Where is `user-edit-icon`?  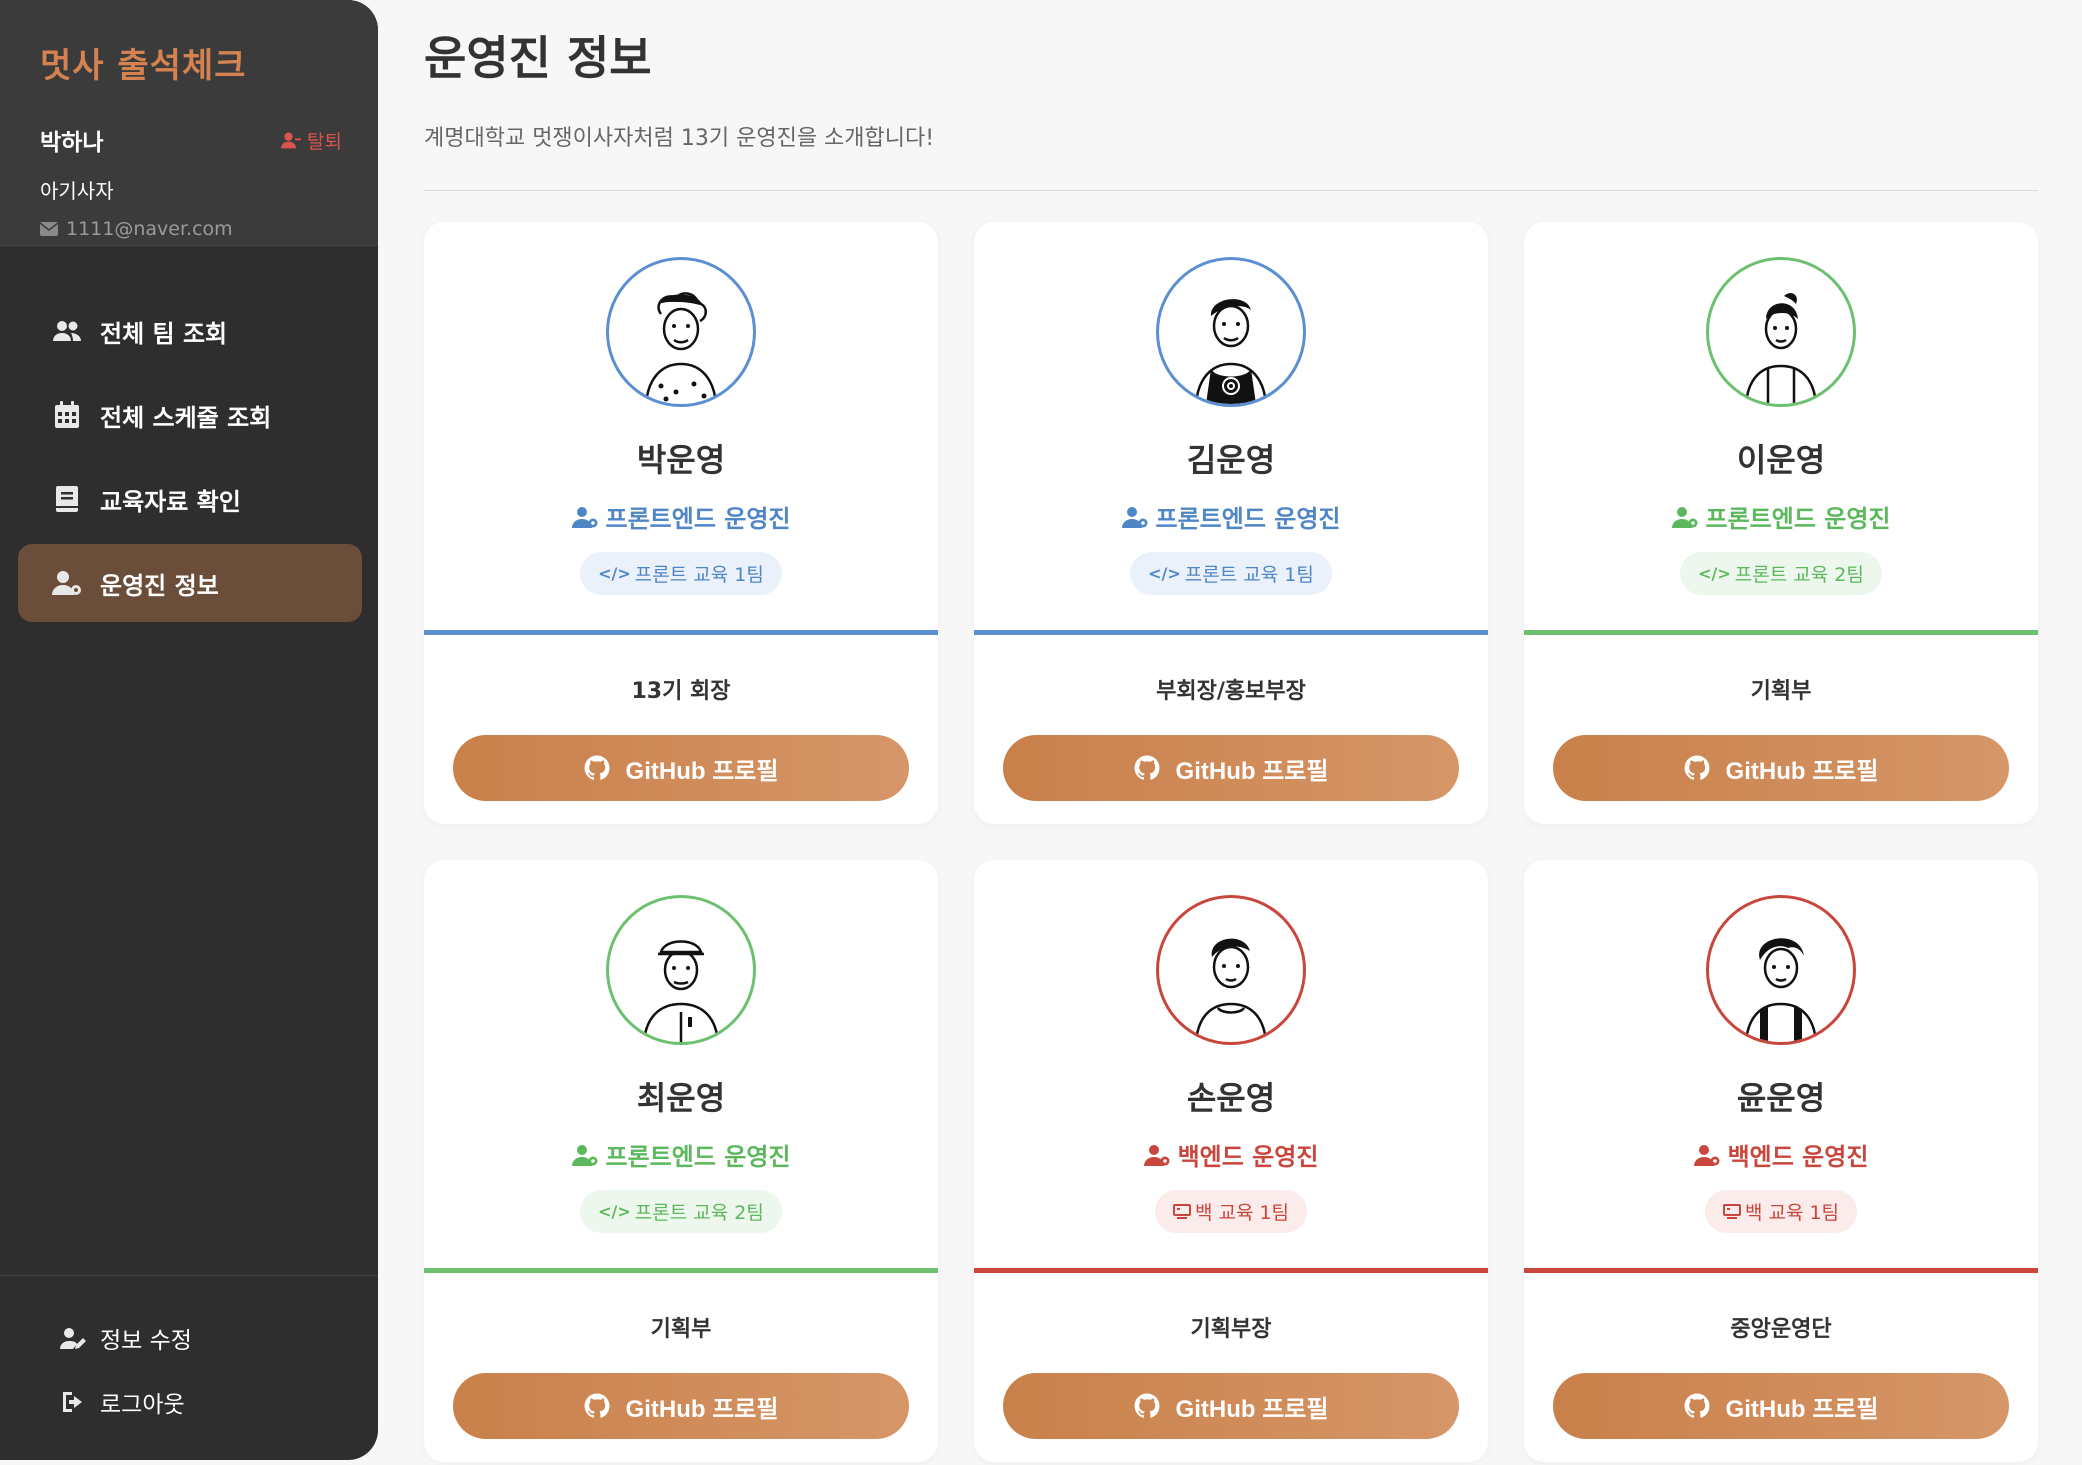 user-edit-icon is located at coordinates (73, 1338).